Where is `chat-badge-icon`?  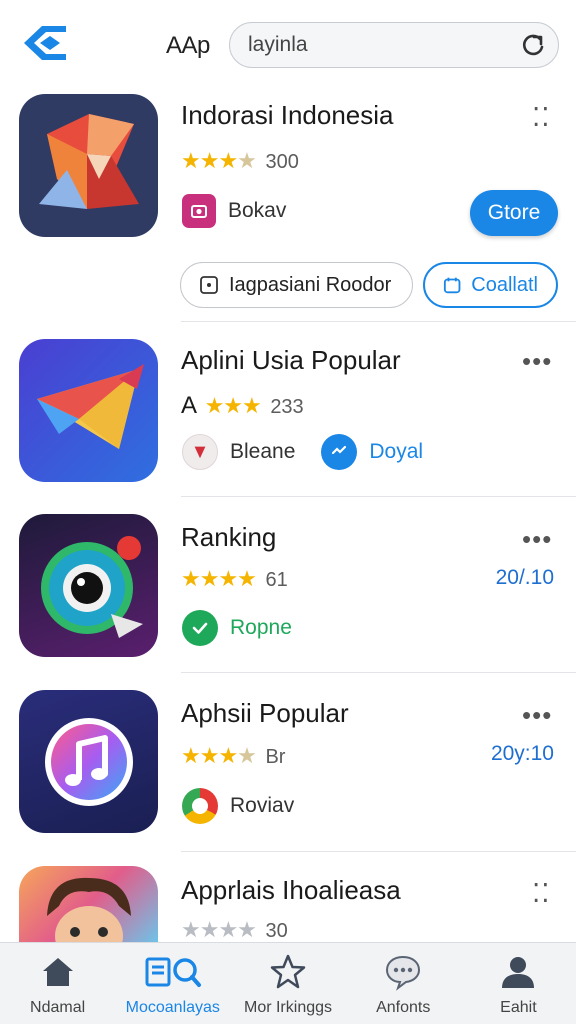
chat-badge-icon is located at coordinates (339, 452).